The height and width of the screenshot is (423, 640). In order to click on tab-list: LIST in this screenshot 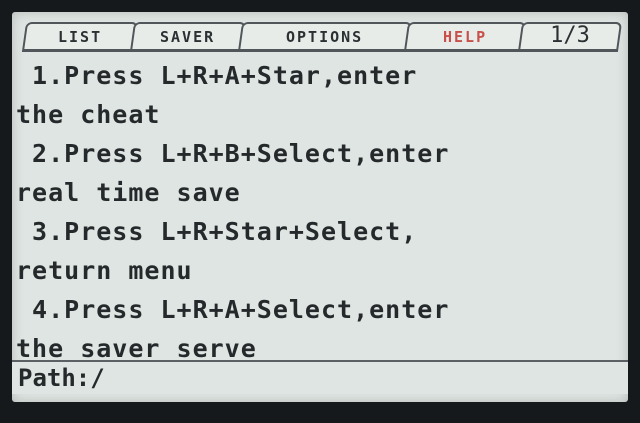, I will do `click(80, 37)`.